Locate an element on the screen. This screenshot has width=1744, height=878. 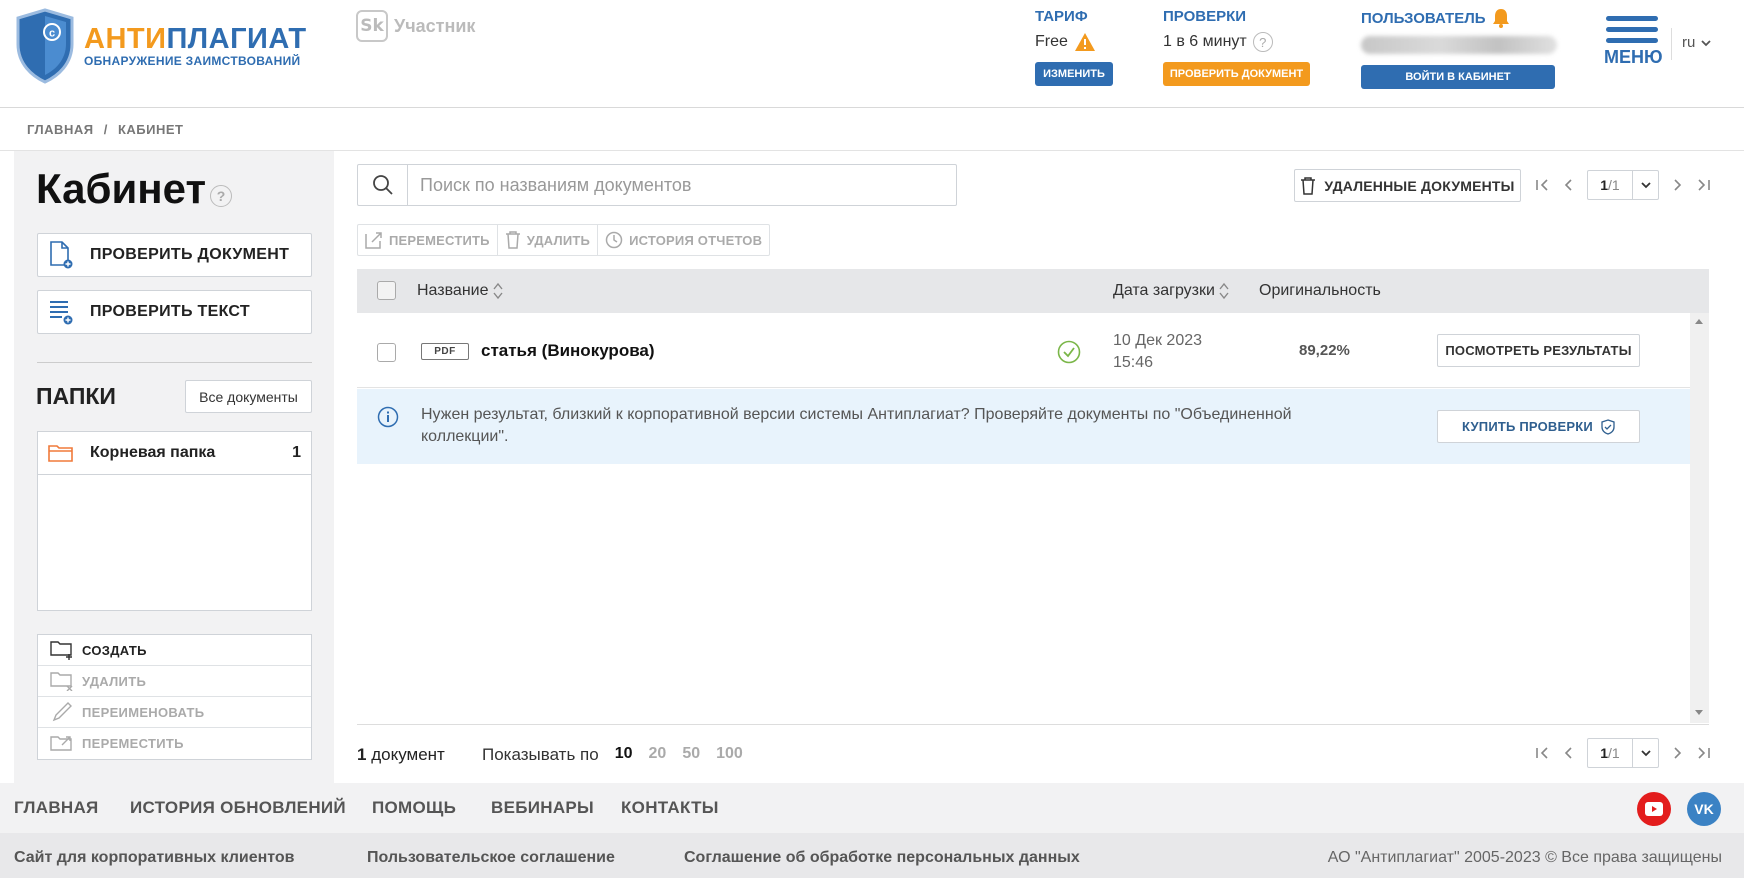
per-page-option: 50 is located at coordinates (691, 755).